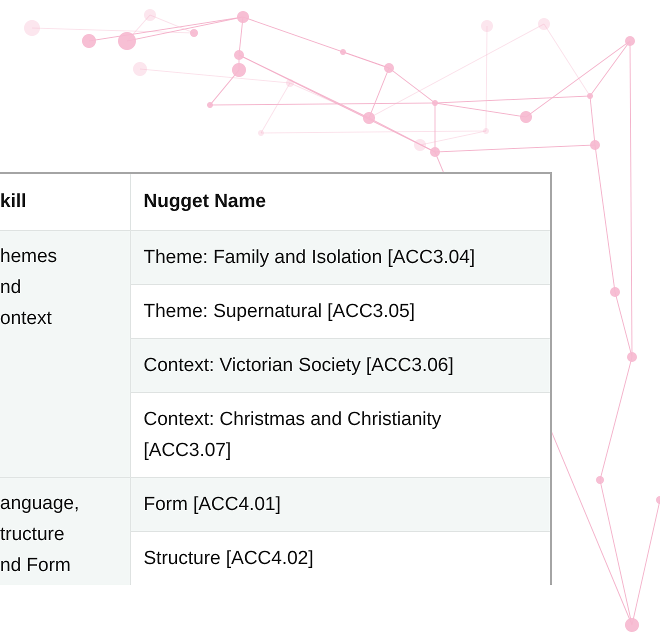 The width and height of the screenshot is (660, 639). Describe the element at coordinates (340, 201) in the screenshot. I see `column-header: Nugget Name` at that location.